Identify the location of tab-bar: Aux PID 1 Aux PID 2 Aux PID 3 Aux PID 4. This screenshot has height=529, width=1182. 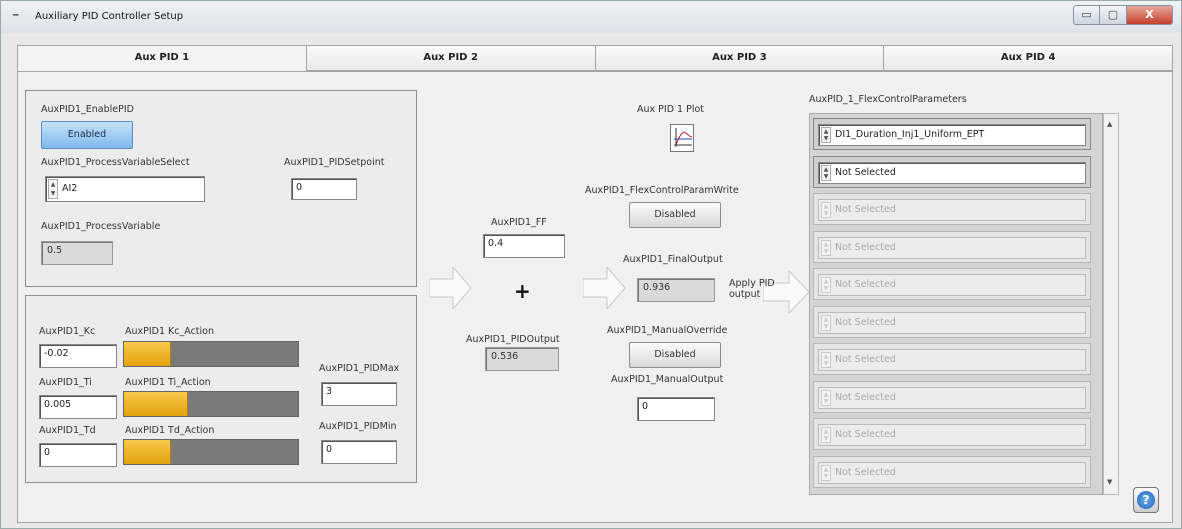
(595, 59).